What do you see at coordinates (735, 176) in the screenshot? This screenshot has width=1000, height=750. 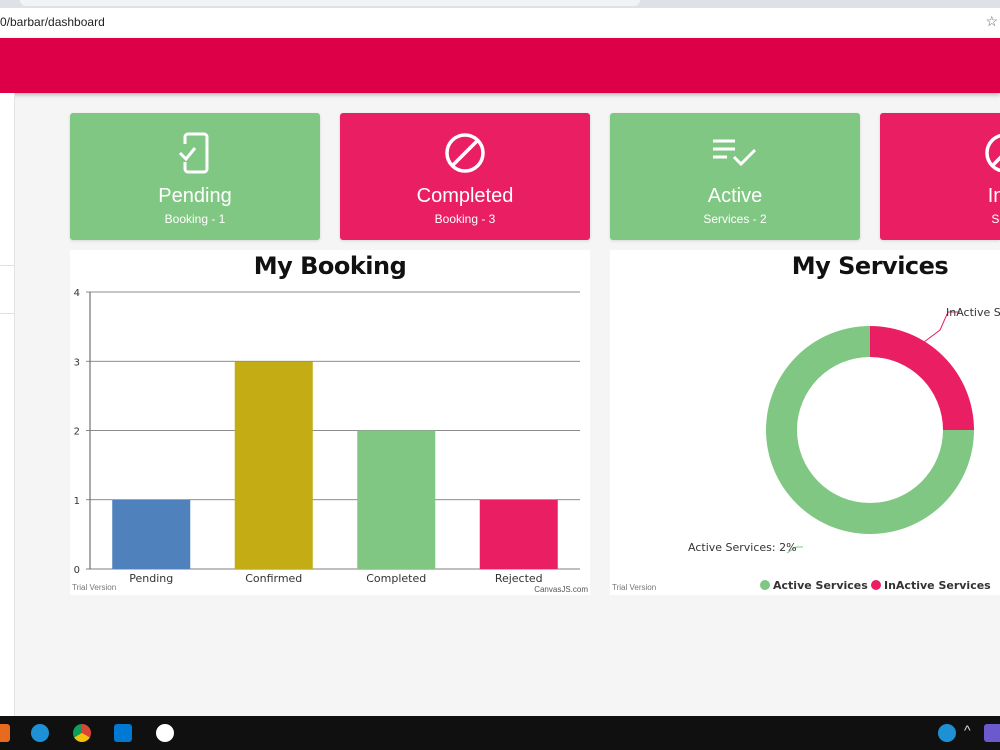 I see `card-active: Active Services - 2` at bounding box center [735, 176].